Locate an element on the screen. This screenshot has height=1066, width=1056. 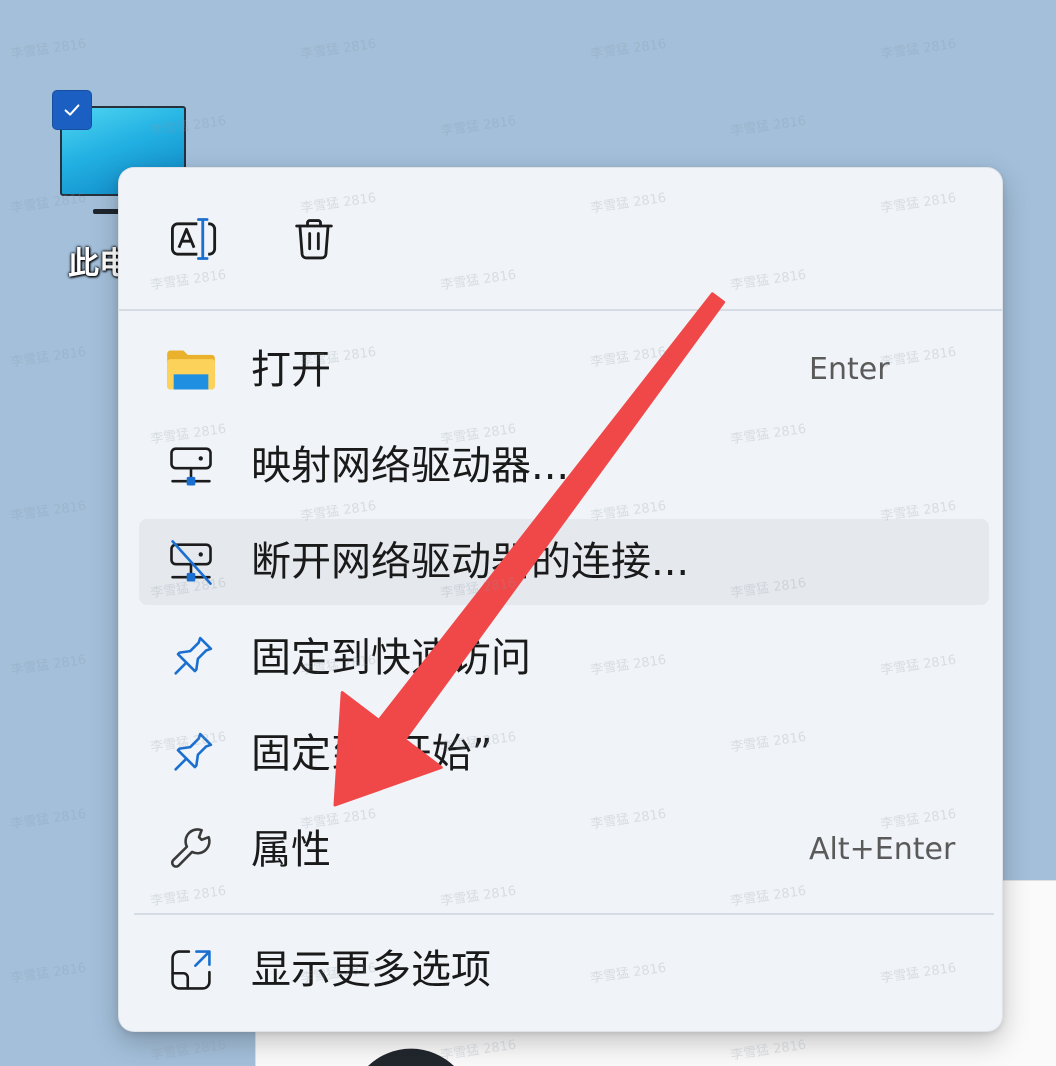
menu-item-shortcut: Enter is located at coordinates (849, 369).